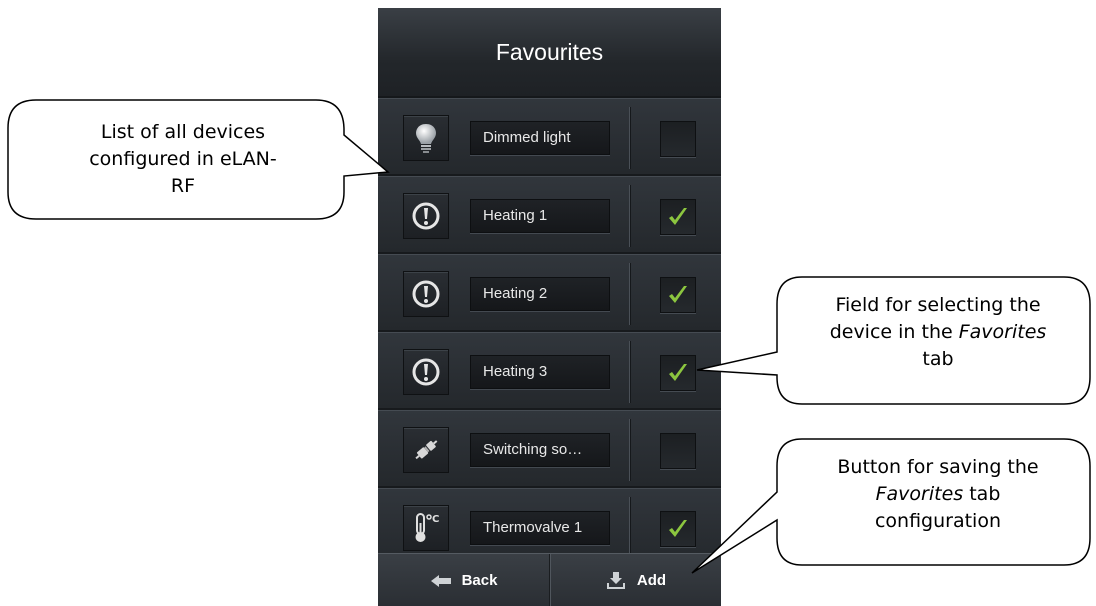 This screenshot has width=1096, height=606. What do you see at coordinates (894, 332) in the screenshot?
I see `callout-text-part: device in the` at bounding box center [894, 332].